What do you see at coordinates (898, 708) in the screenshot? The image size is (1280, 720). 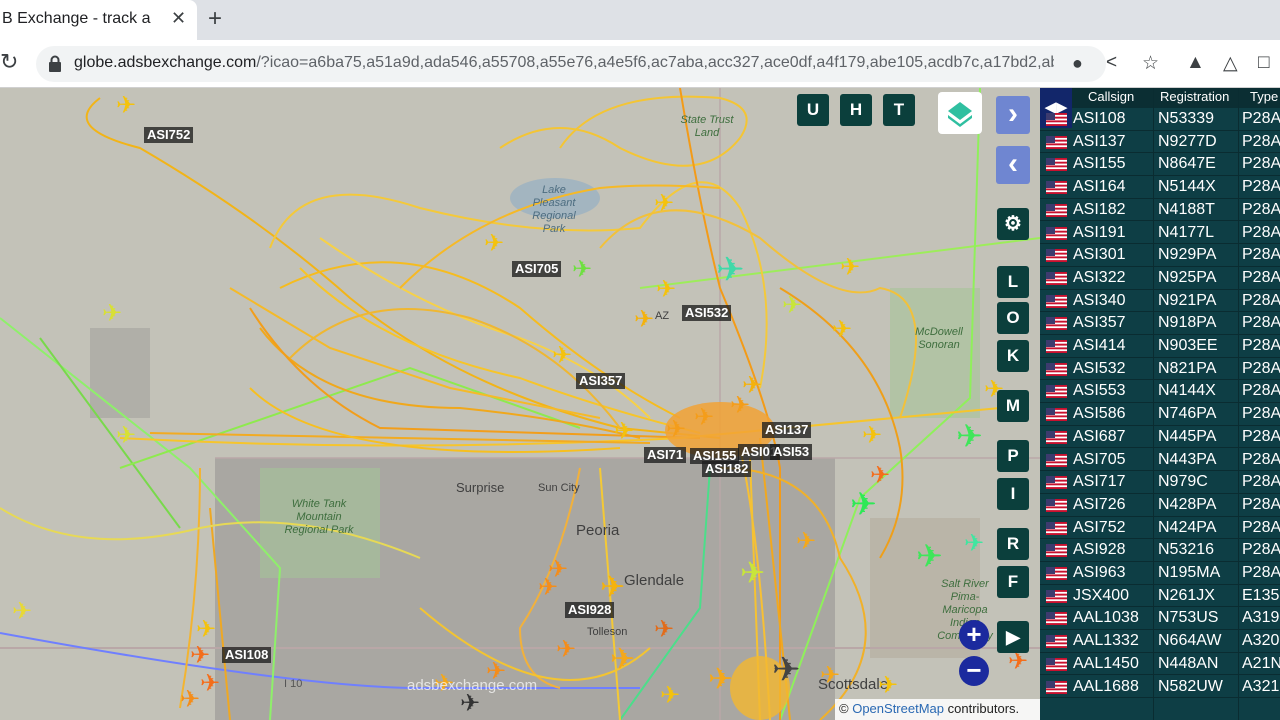 I see `osm-link: OpenStreetMap` at bounding box center [898, 708].